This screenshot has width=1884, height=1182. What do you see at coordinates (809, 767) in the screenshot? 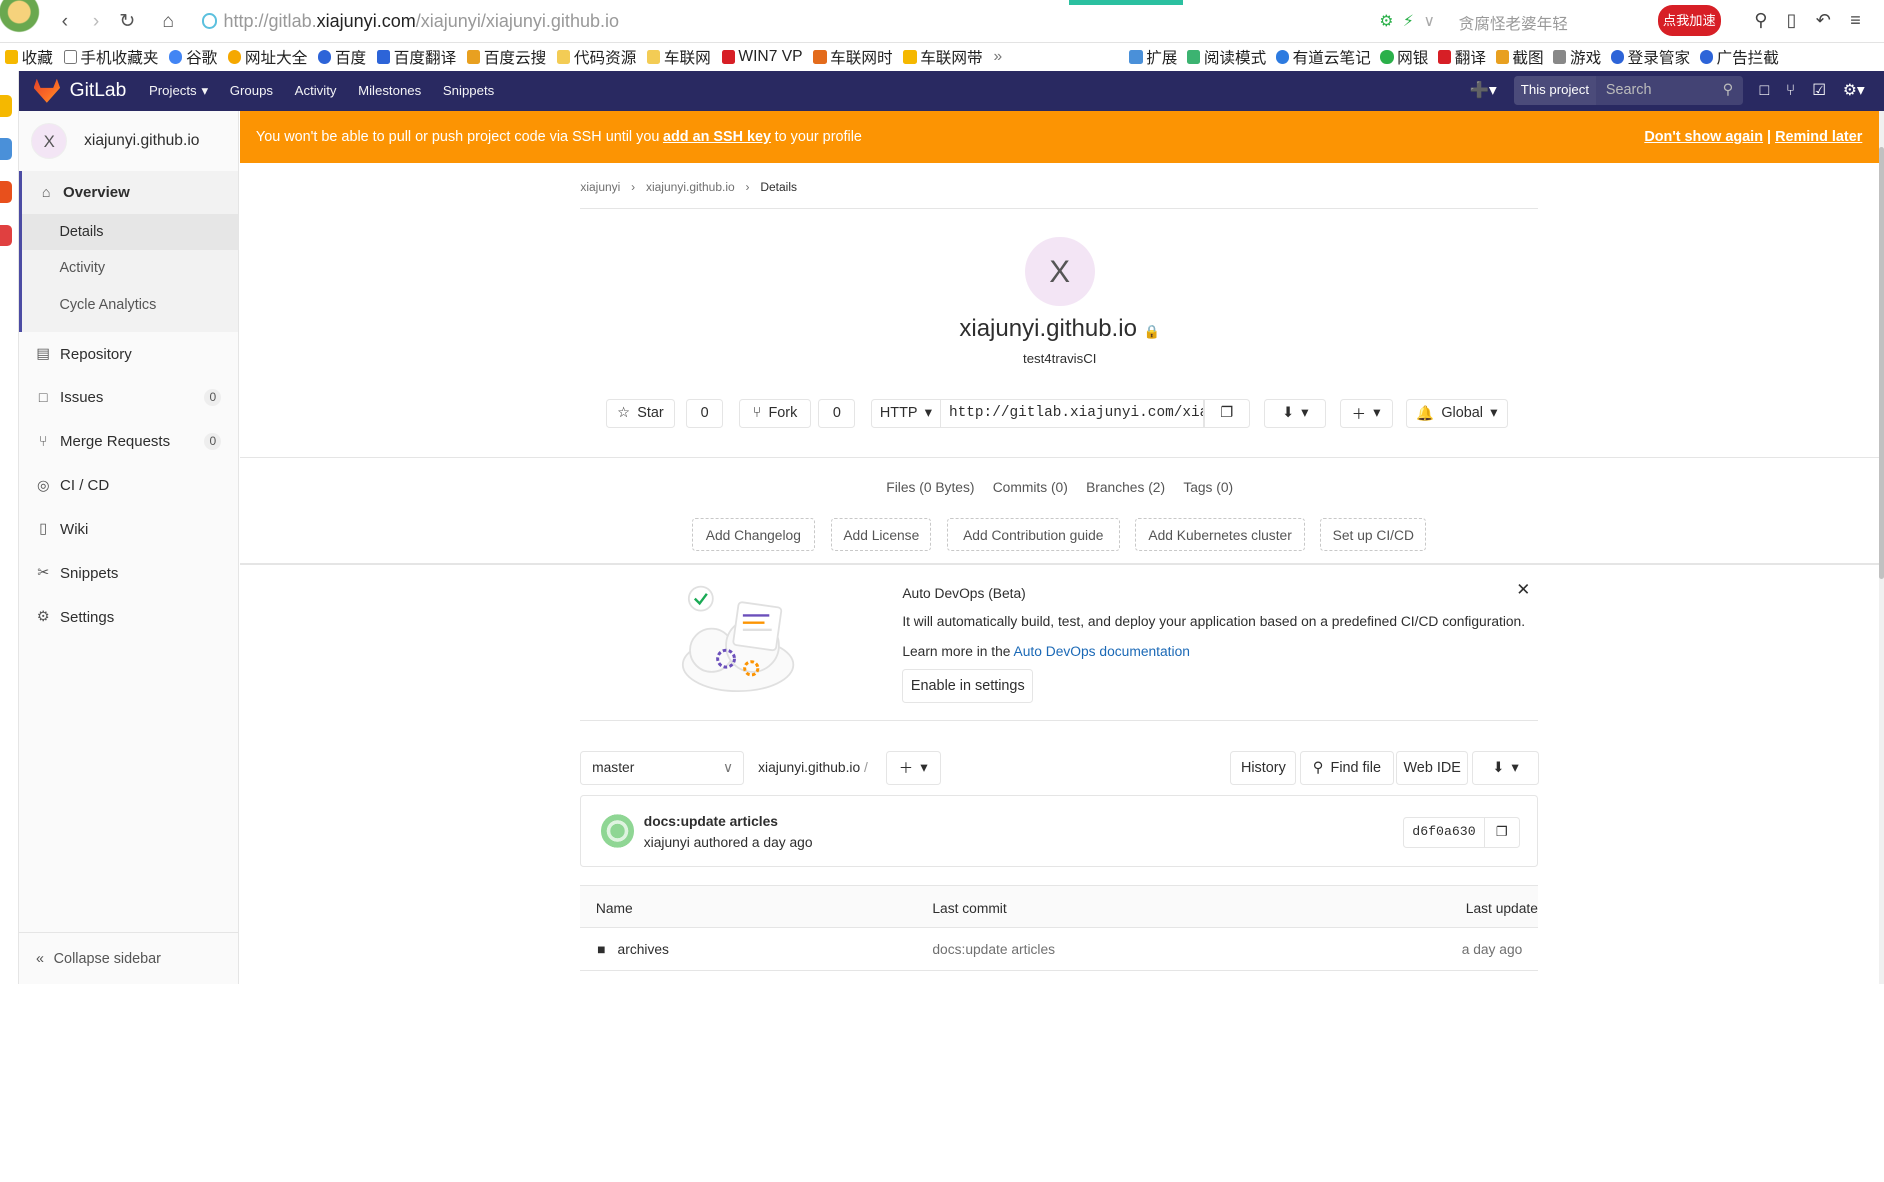
I see `repo-path-root: xiajunyi.github.io` at bounding box center [809, 767].